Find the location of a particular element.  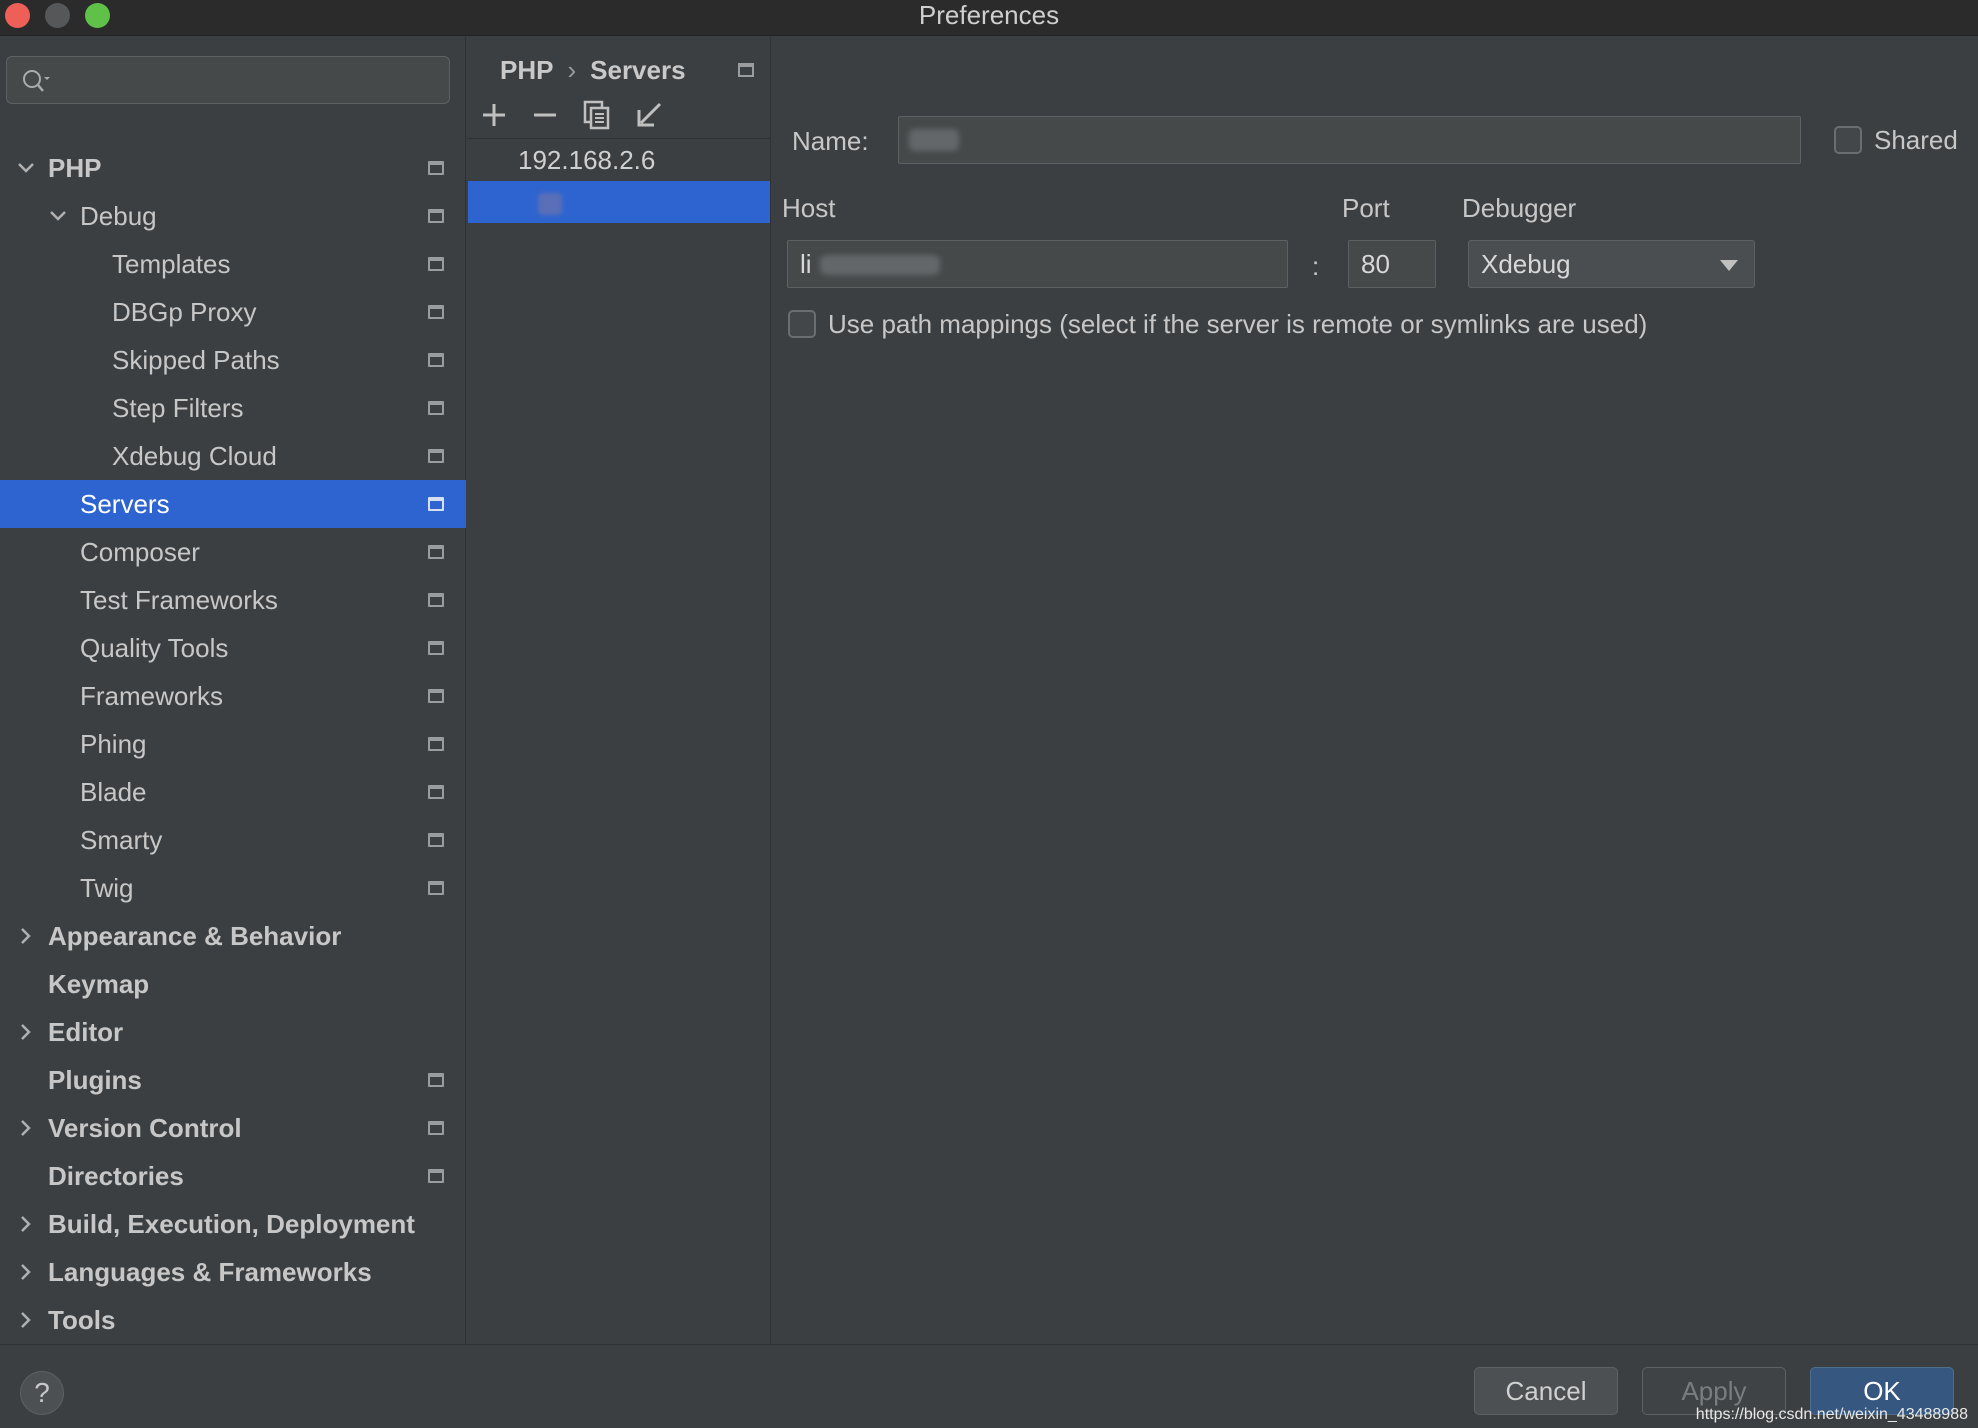

sidebar-item-phing: Phing is located at coordinates (233, 744).